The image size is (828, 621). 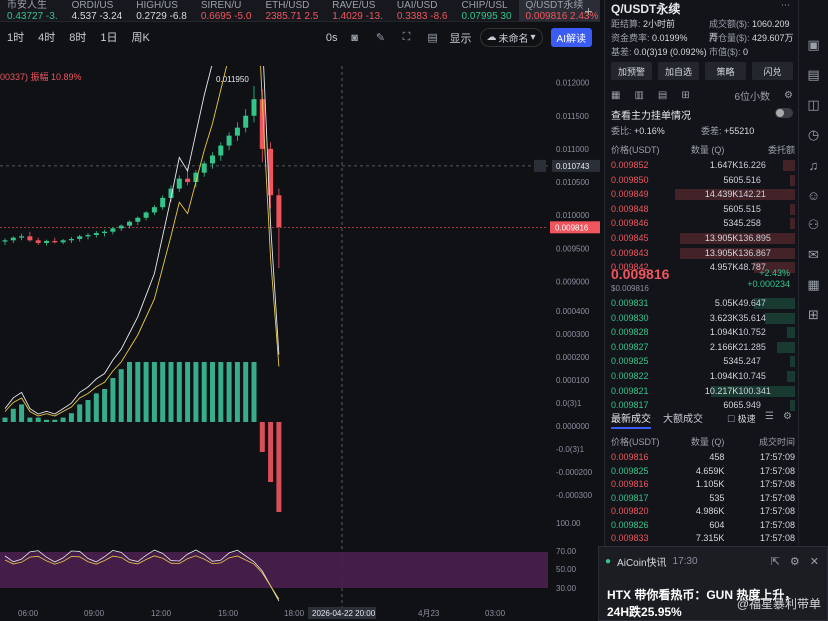 I want to click on ticker-item: ETH/USD 2385.71 2.5, so click(x=291, y=10).